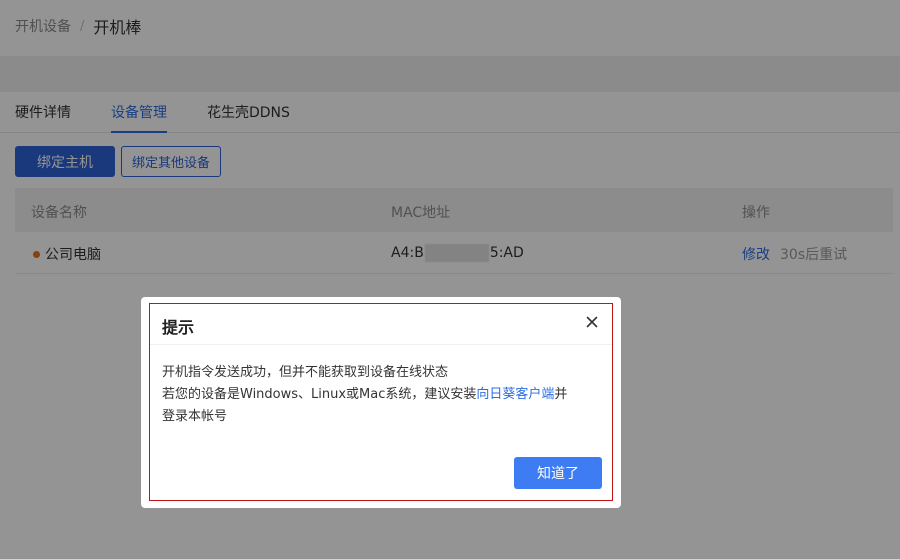  I want to click on dialog-line-2-prefix: 若您的设备是Windows、Linux或Mac系统，建议安装, so click(319, 394).